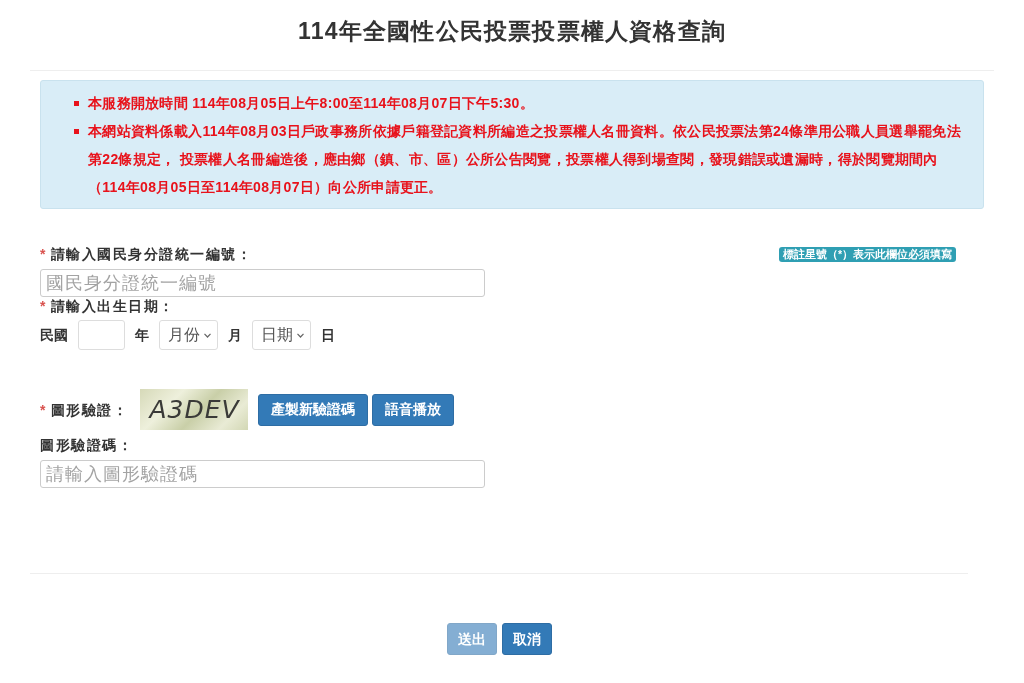  What do you see at coordinates (151, 254) in the screenshot?
I see `field-label: 請輸入國民身分證統一編號：` at bounding box center [151, 254].